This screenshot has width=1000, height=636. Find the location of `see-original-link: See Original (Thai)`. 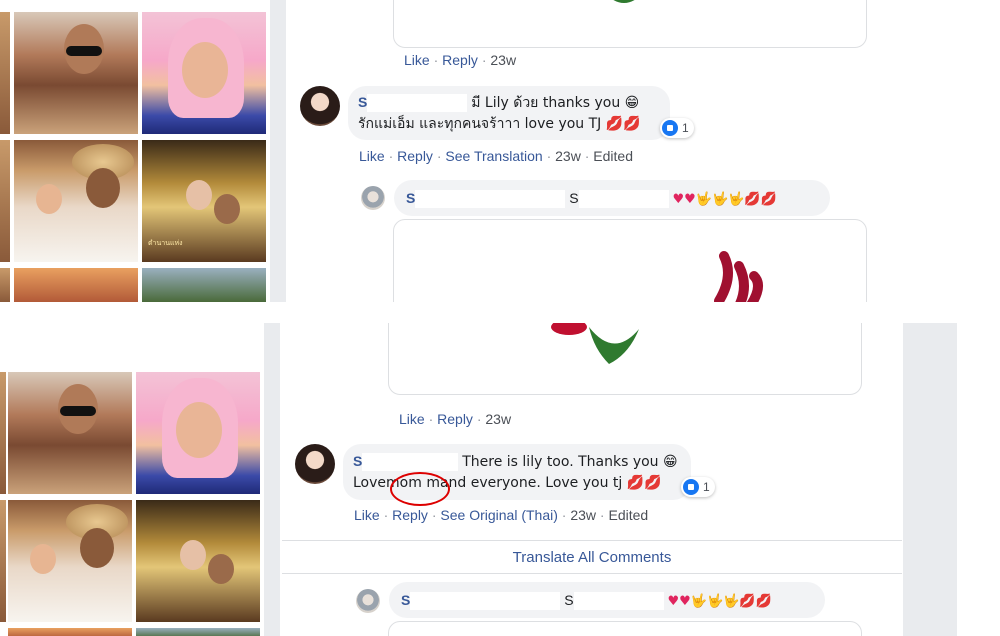

see-original-link: See Original (Thai) is located at coordinates (499, 515).